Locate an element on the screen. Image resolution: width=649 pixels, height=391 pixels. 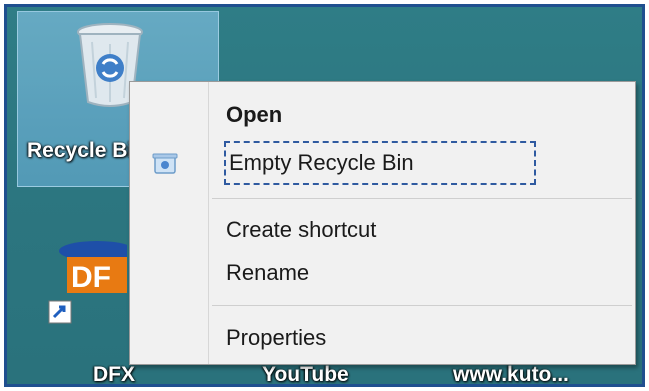
recycle-bin-small-icon is located at coordinates (165, 163).